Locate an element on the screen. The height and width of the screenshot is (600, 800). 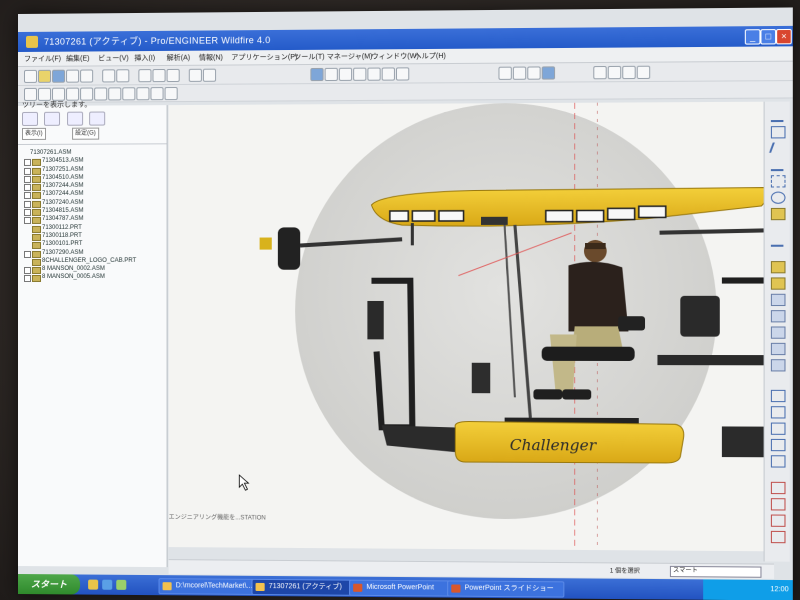
saved-views-icon is located at coordinates (402, 74).